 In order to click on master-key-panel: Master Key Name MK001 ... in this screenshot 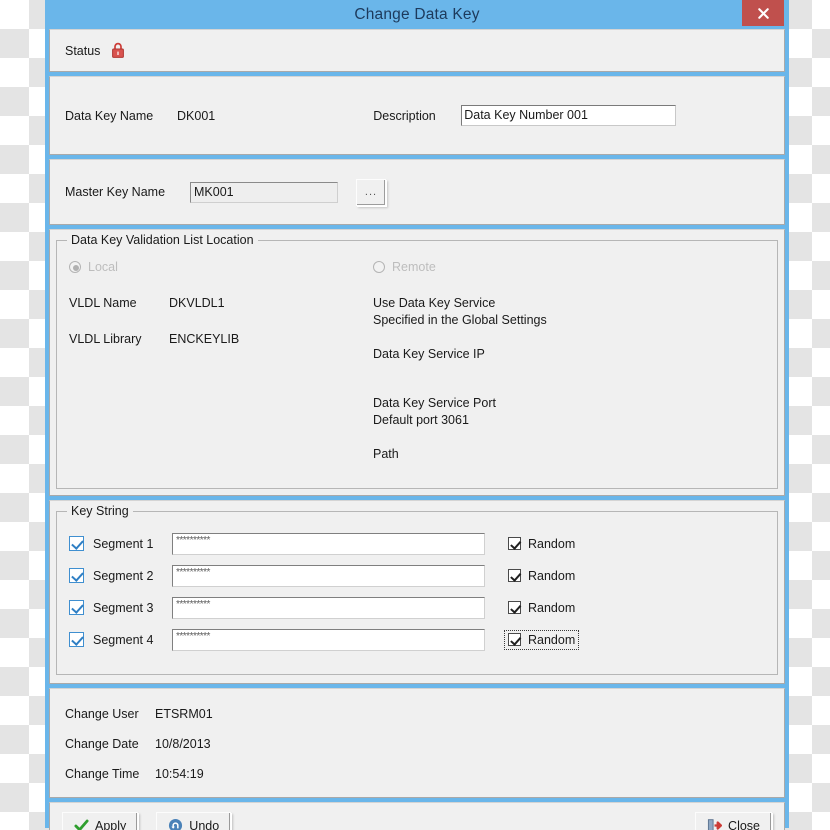, I will do `click(417, 192)`.